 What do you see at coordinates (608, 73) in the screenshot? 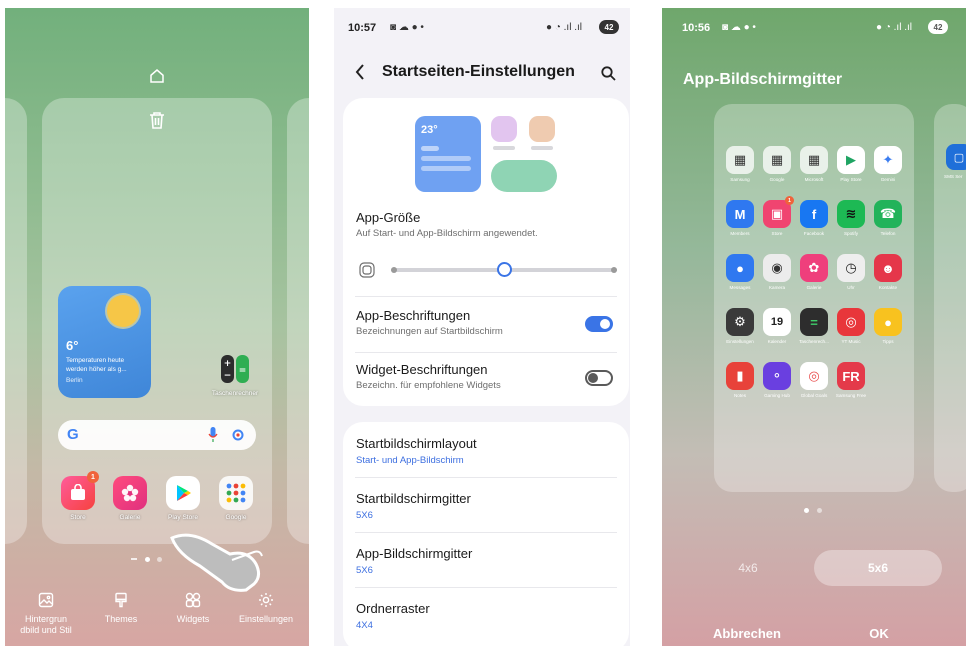
I see `search-icon` at bounding box center [608, 73].